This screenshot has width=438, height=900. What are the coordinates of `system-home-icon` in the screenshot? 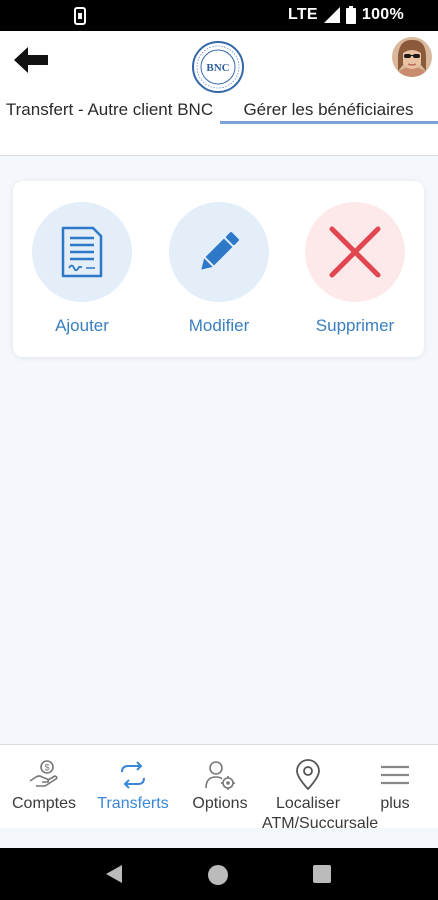 It's located at (218, 875).